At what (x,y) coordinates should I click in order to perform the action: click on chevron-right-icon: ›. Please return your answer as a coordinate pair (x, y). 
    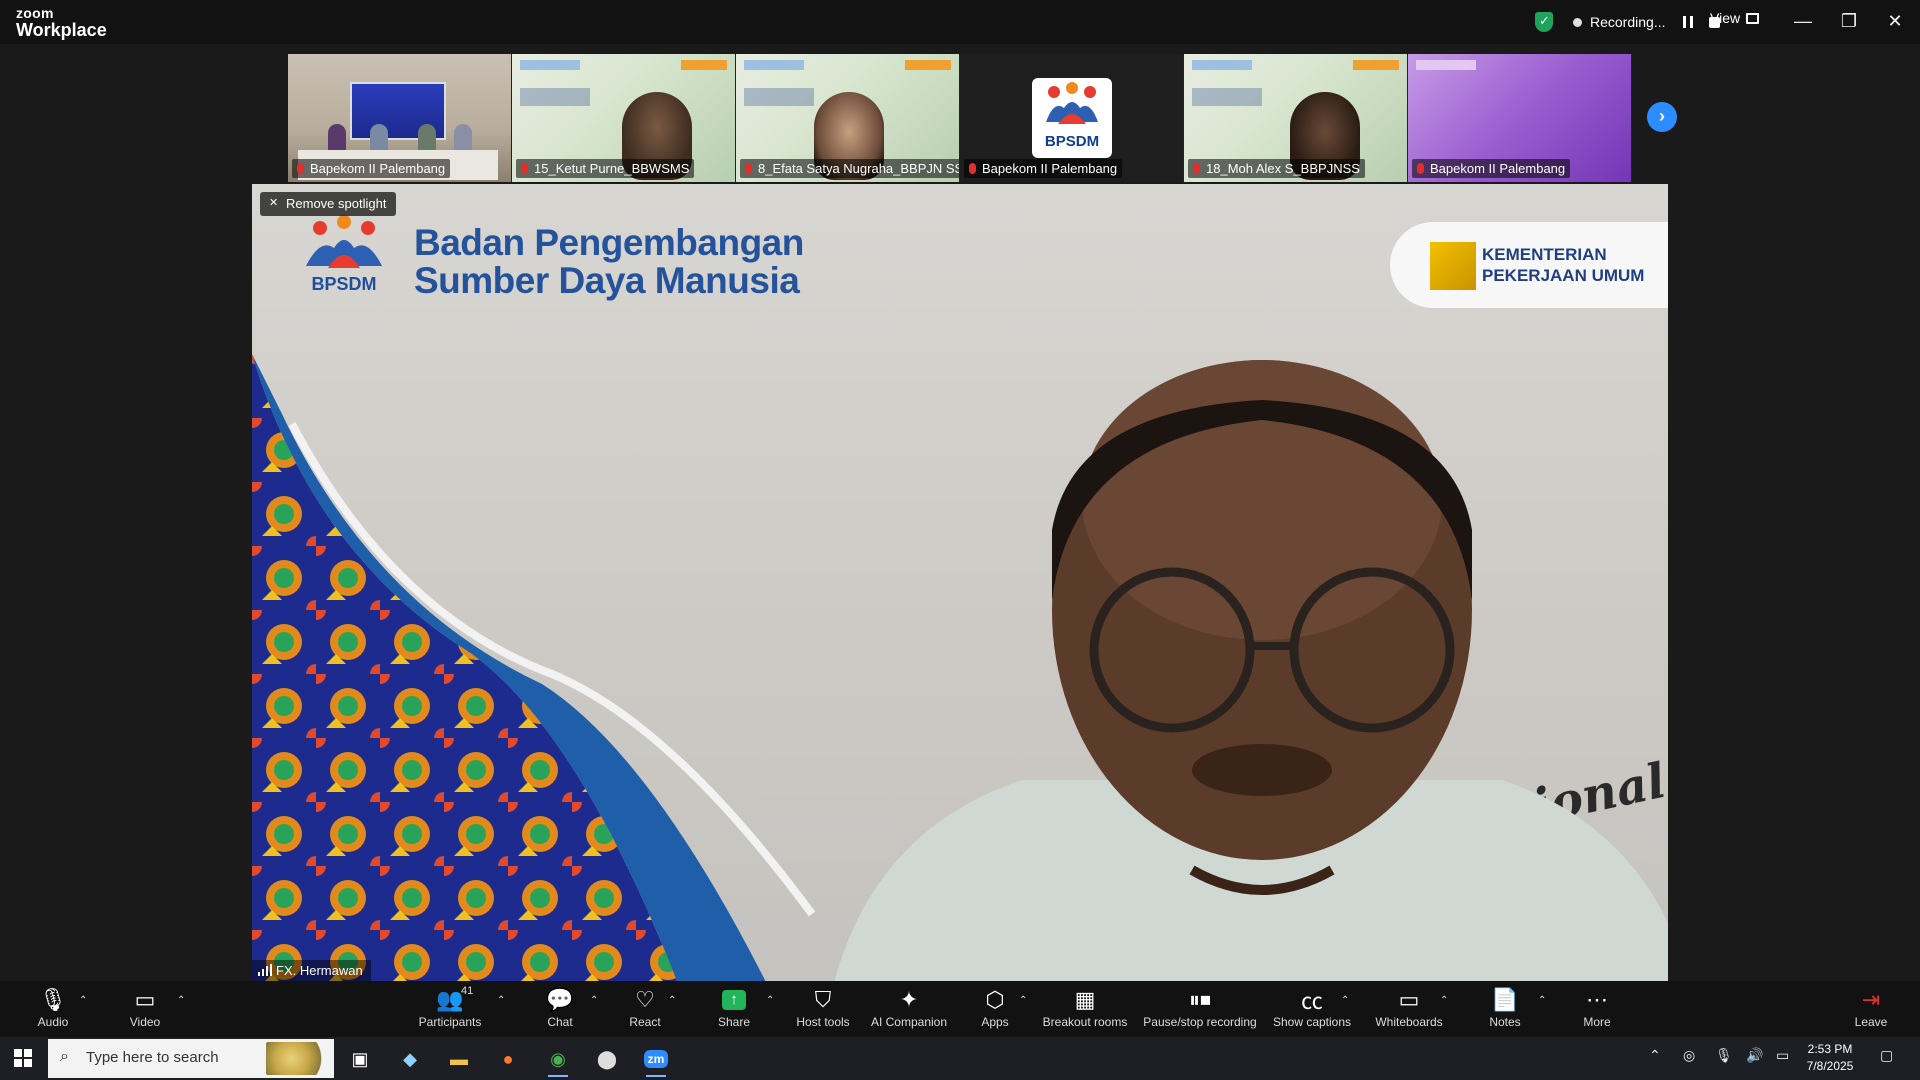
    Looking at the image, I should click on (1662, 117).